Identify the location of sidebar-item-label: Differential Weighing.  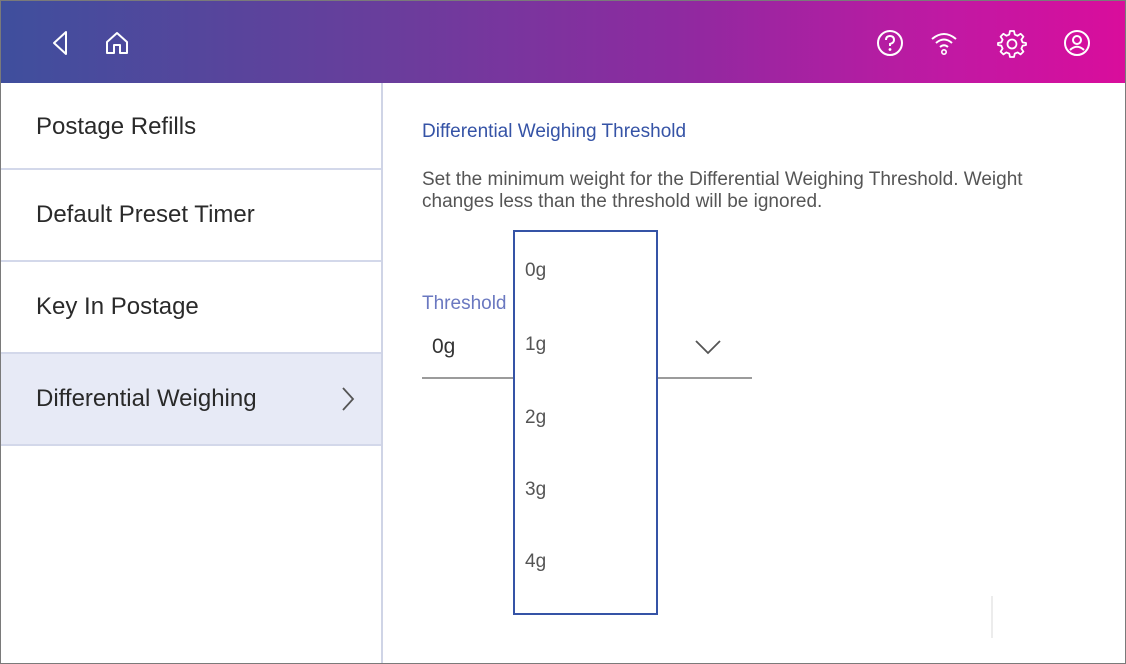
(146, 398).